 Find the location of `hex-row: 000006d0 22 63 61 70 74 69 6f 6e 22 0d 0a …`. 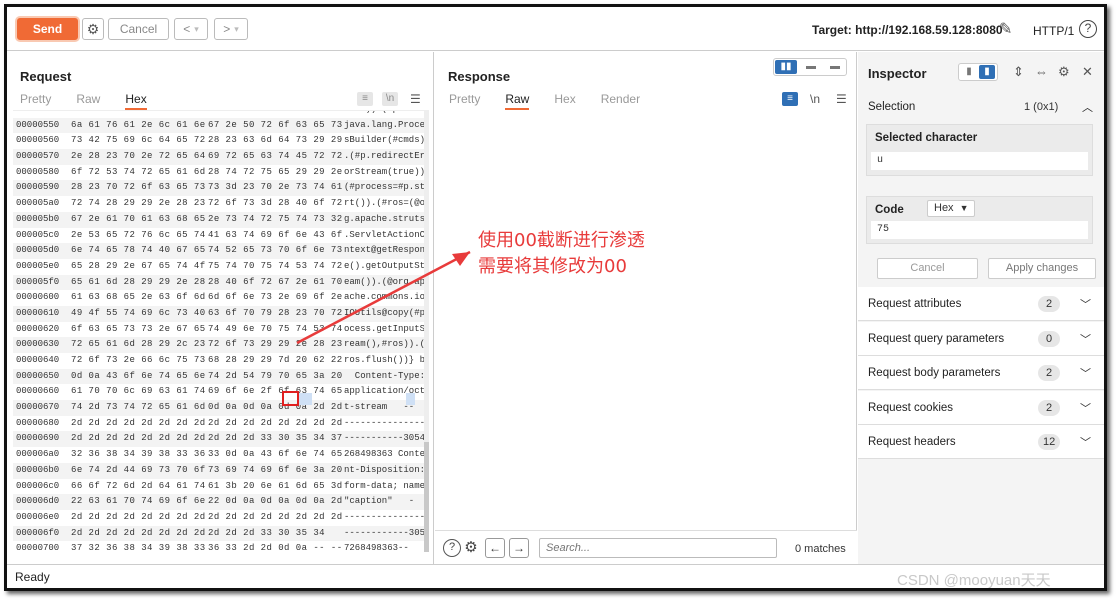

hex-row: 000006d0 22 63 61 70 74 69 6f 6e 22 0d 0a … is located at coordinates (220, 502).